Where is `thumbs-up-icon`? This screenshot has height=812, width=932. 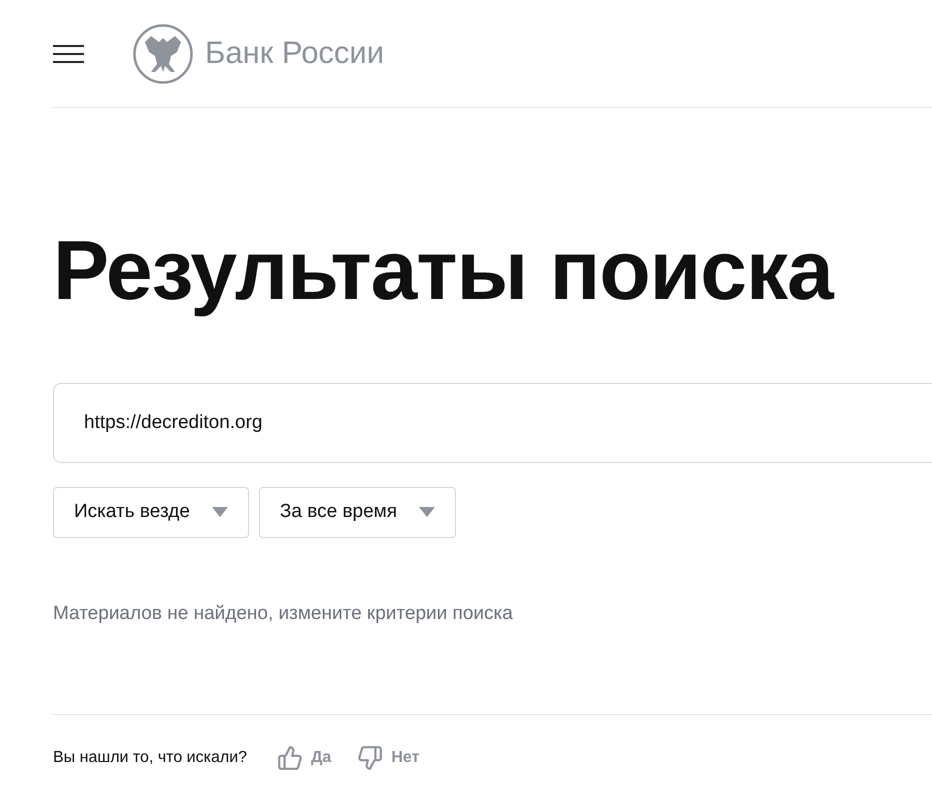
thumbs-up-icon is located at coordinates (290, 758).